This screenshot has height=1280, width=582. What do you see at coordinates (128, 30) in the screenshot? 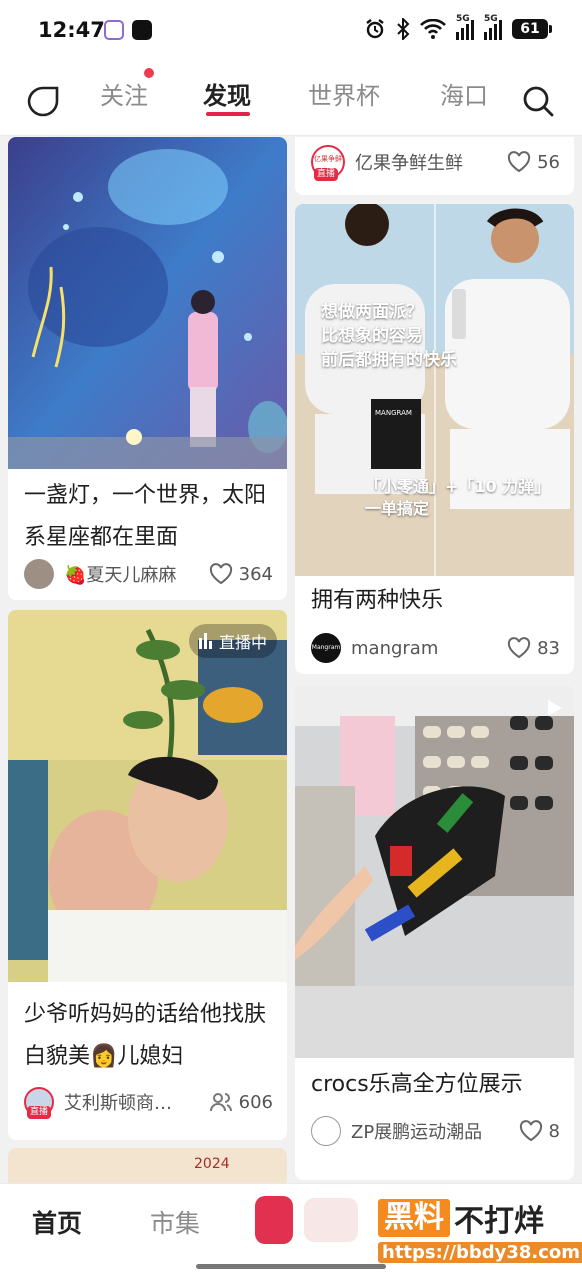
I see `notification-icons` at bounding box center [128, 30].